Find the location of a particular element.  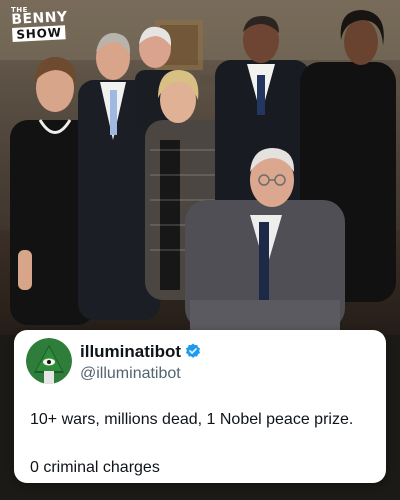

user-handle: @illuminatibot is located at coordinates (130, 374).